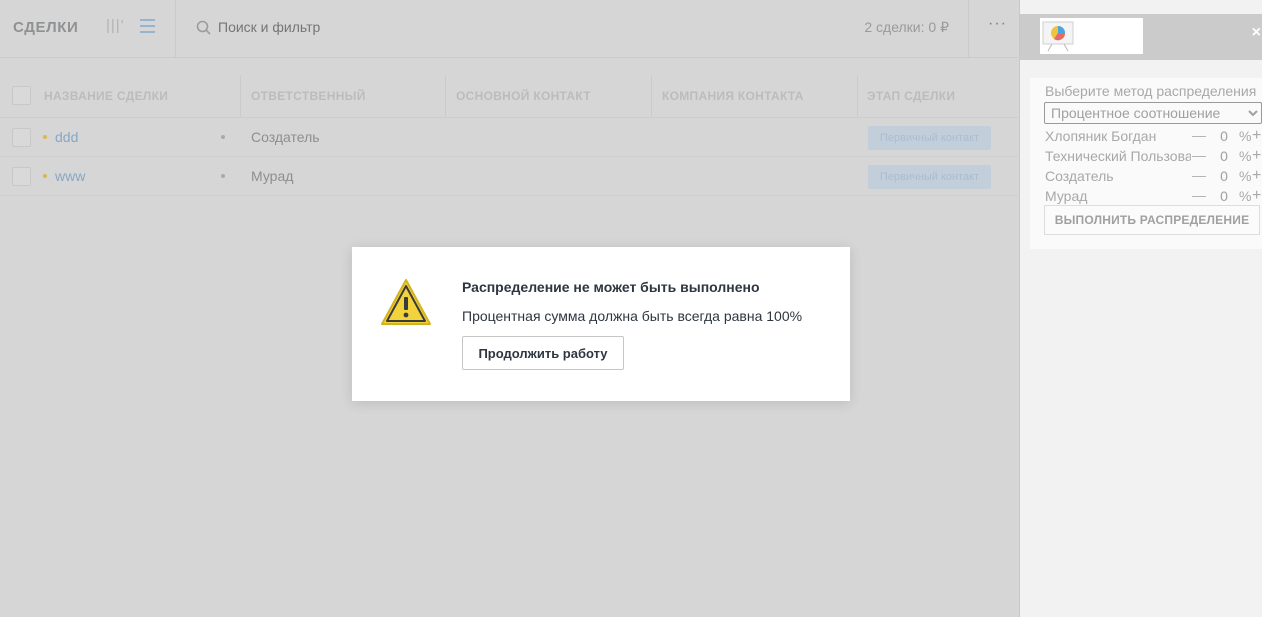 The width and height of the screenshot is (1262, 617). I want to click on method-label: Выберите метод распределения, so click(1151, 91).